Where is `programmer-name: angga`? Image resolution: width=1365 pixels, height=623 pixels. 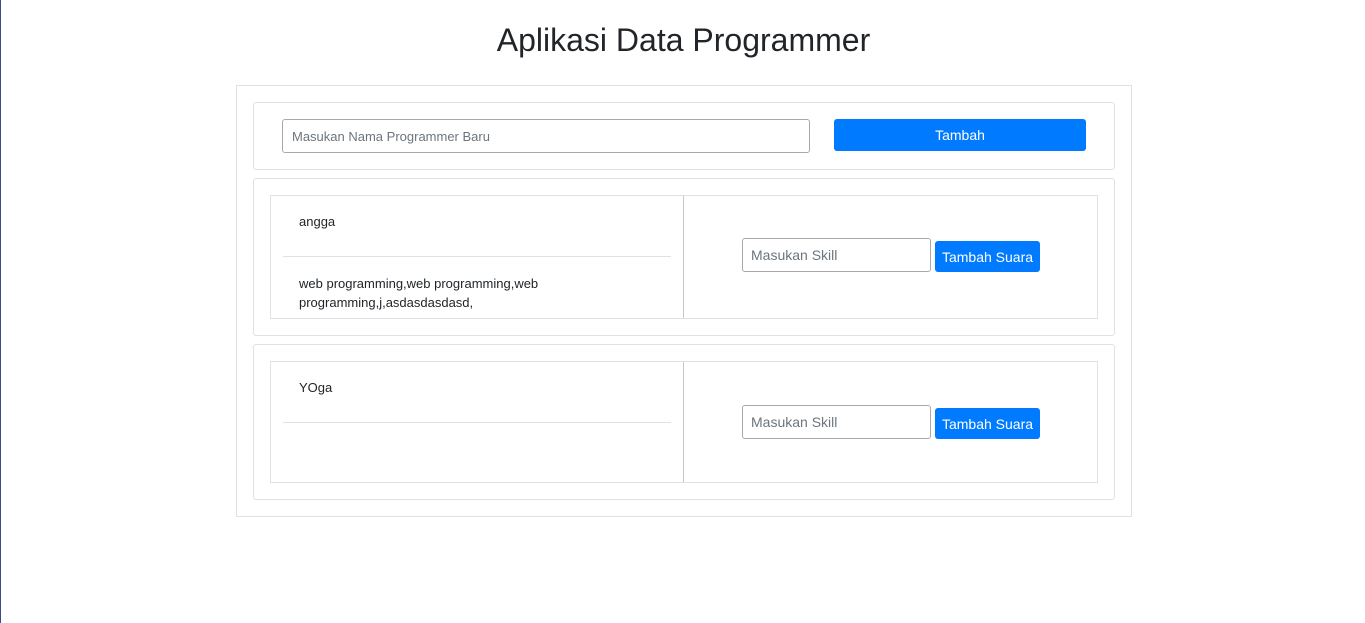
programmer-name: angga is located at coordinates (317, 221).